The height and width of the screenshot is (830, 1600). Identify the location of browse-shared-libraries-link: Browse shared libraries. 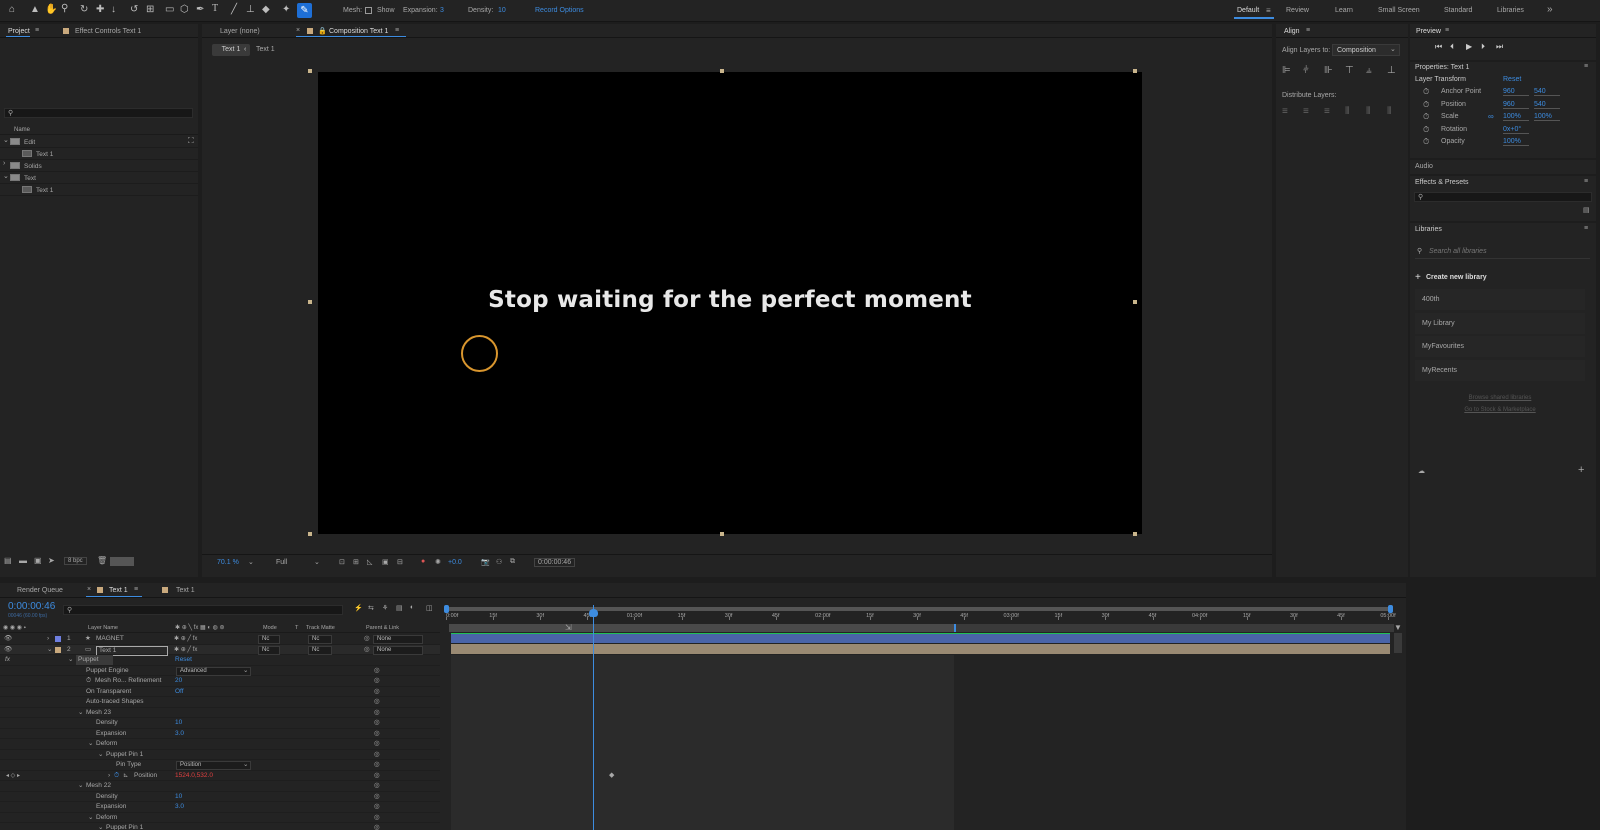
(1500, 398).